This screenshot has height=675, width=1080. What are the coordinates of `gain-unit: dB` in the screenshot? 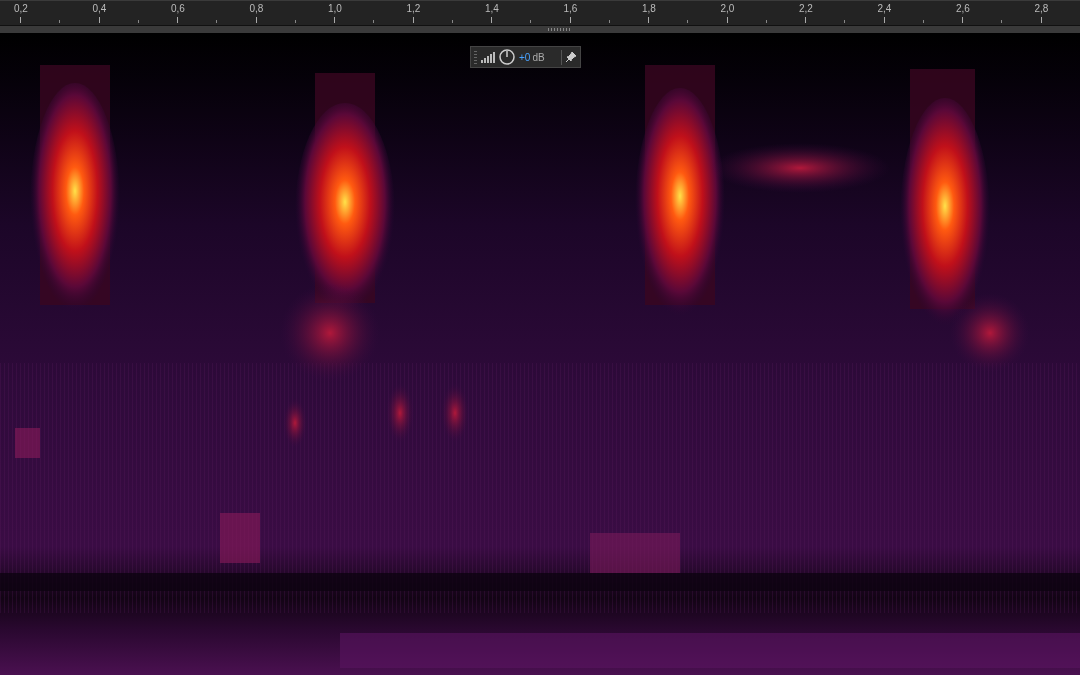 It's located at (538, 57).